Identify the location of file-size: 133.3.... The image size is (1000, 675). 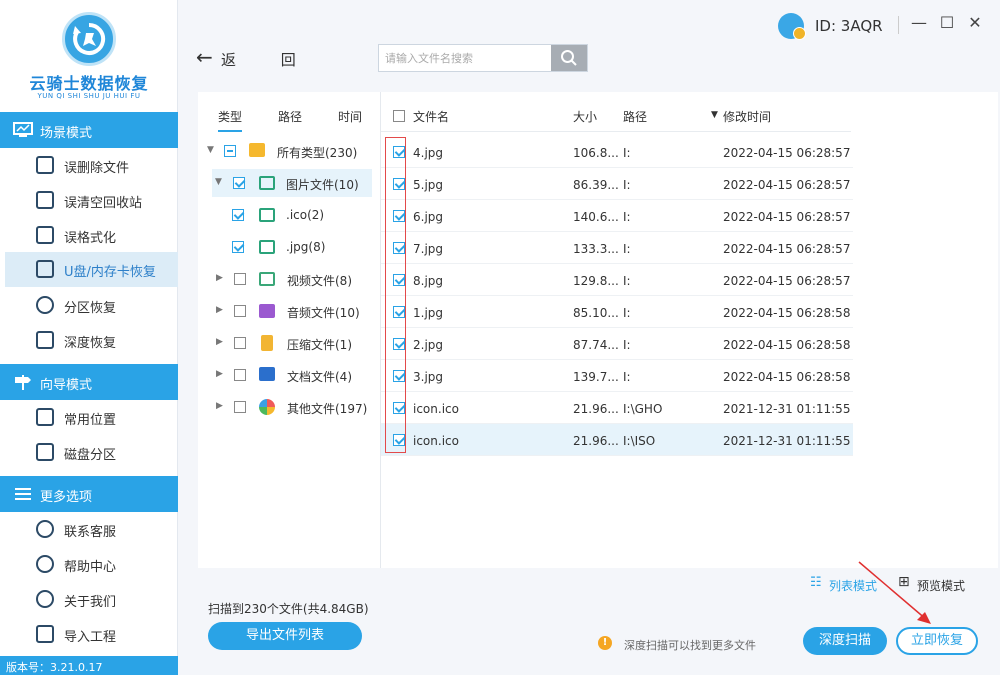
(596, 249).